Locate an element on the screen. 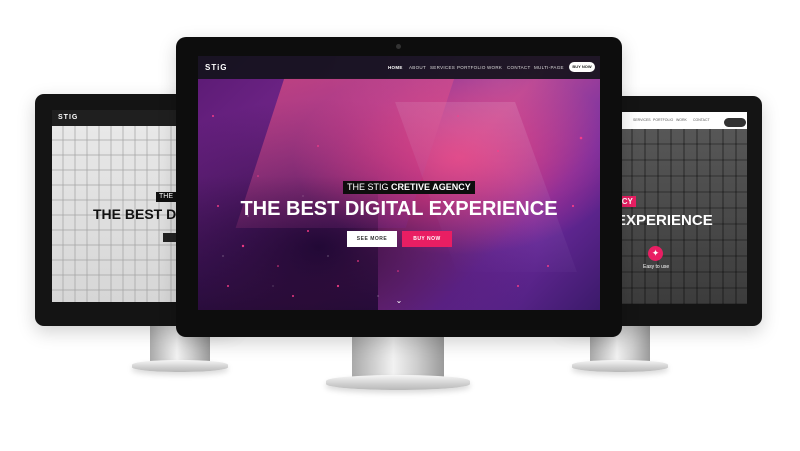 The image size is (800, 451). nav-item: CONTACT is located at coordinates (701, 120).